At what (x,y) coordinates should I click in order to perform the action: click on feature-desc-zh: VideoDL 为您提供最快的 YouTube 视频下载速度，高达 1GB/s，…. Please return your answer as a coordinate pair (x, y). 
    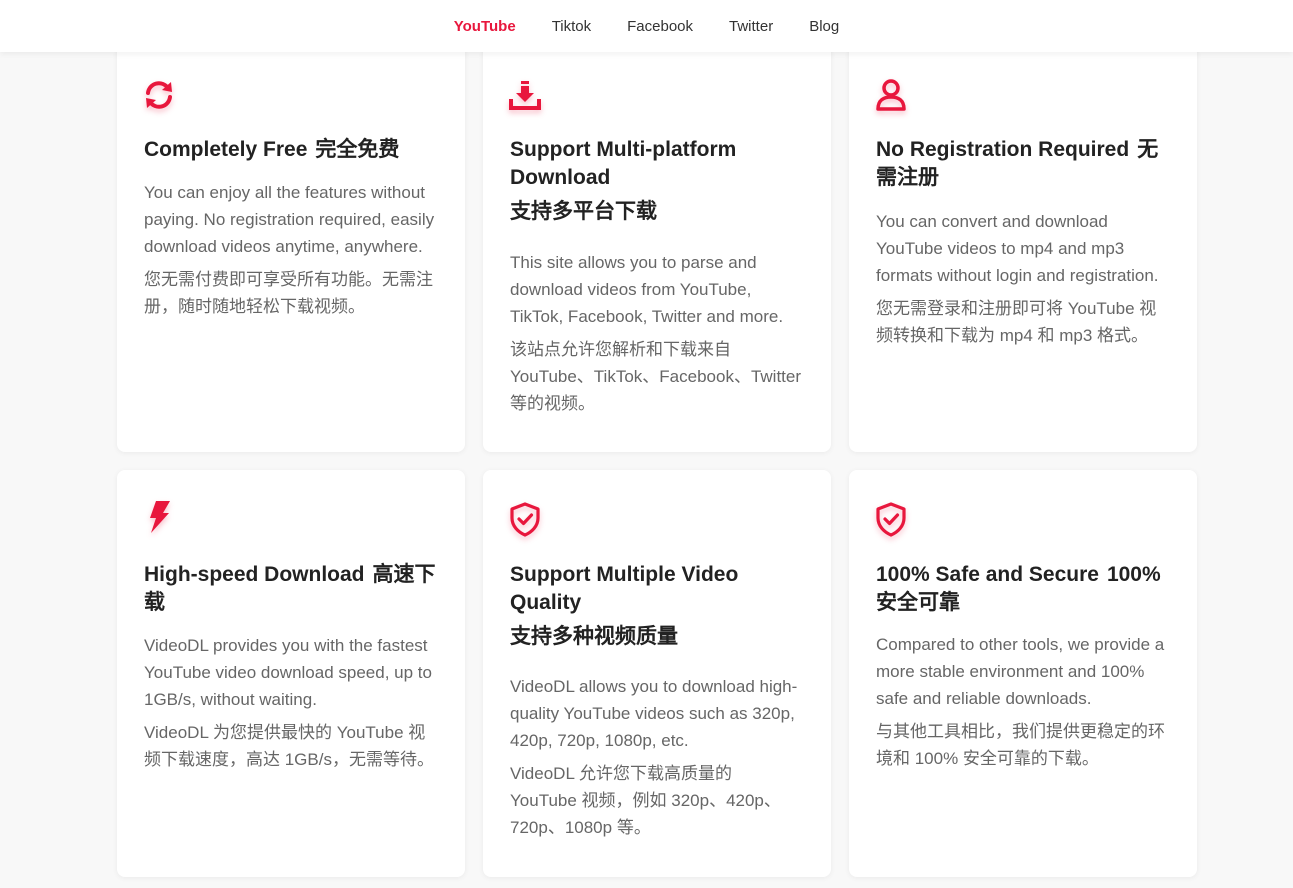
    Looking at the image, I should click on (289, 746).